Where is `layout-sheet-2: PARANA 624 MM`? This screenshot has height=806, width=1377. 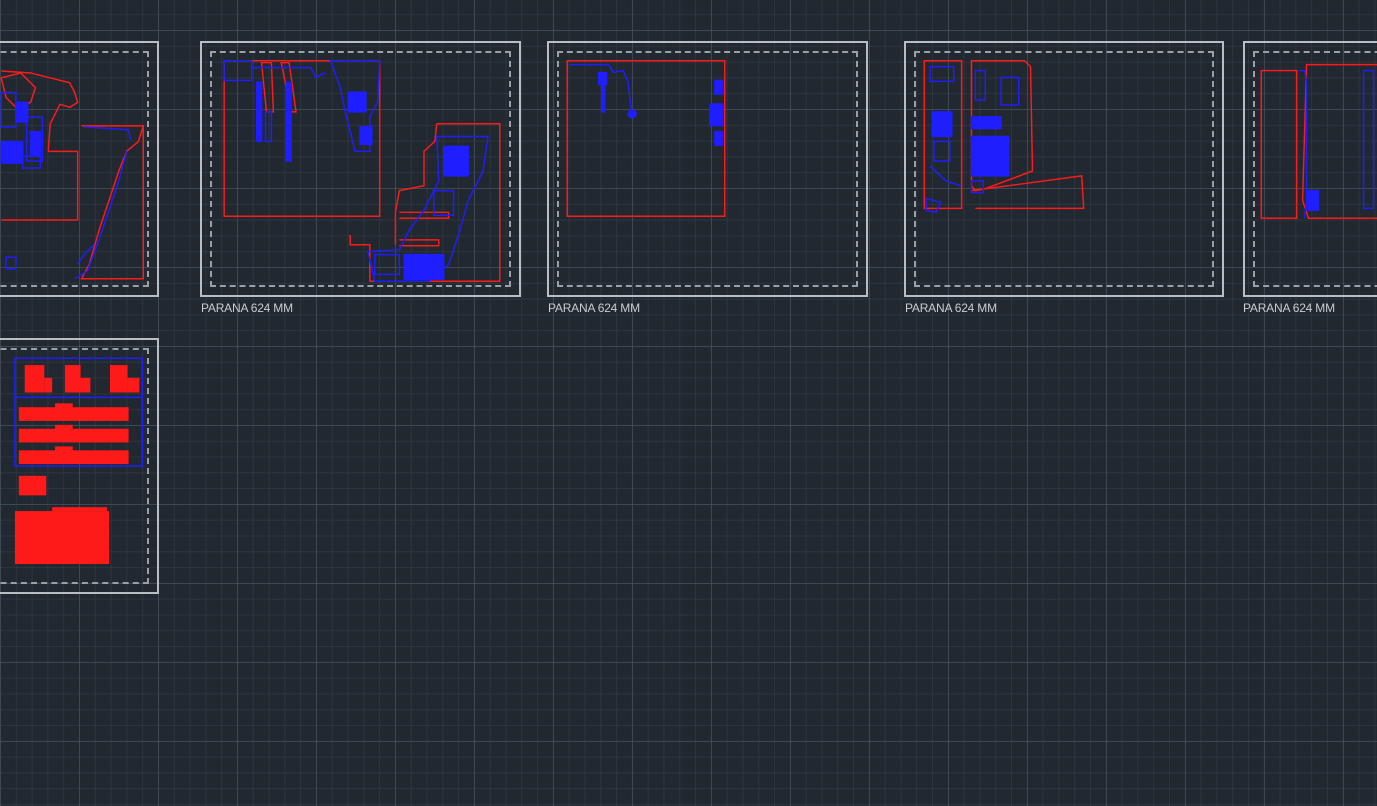 layout-sheet-2: PARANA 624 MM is located at coordinates (360, 178).